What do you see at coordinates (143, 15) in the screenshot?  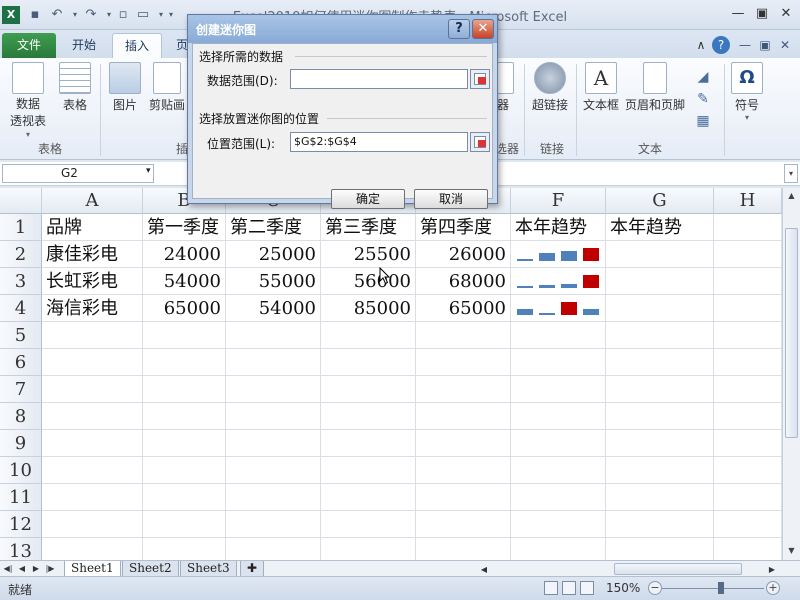 I see `open-icon: ▭` at bounding box center [143, 15].